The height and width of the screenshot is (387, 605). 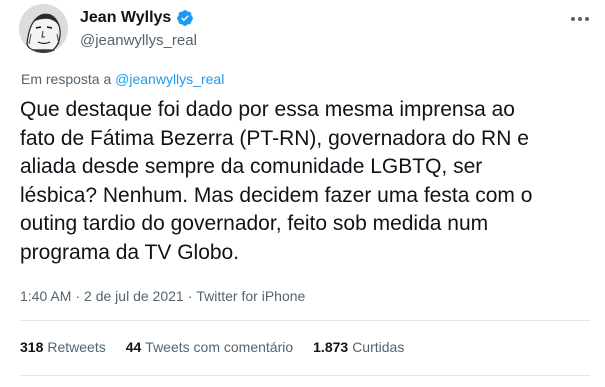 I want to click on retweets-stat: 318 Retweets, so click(x=63, y=347).